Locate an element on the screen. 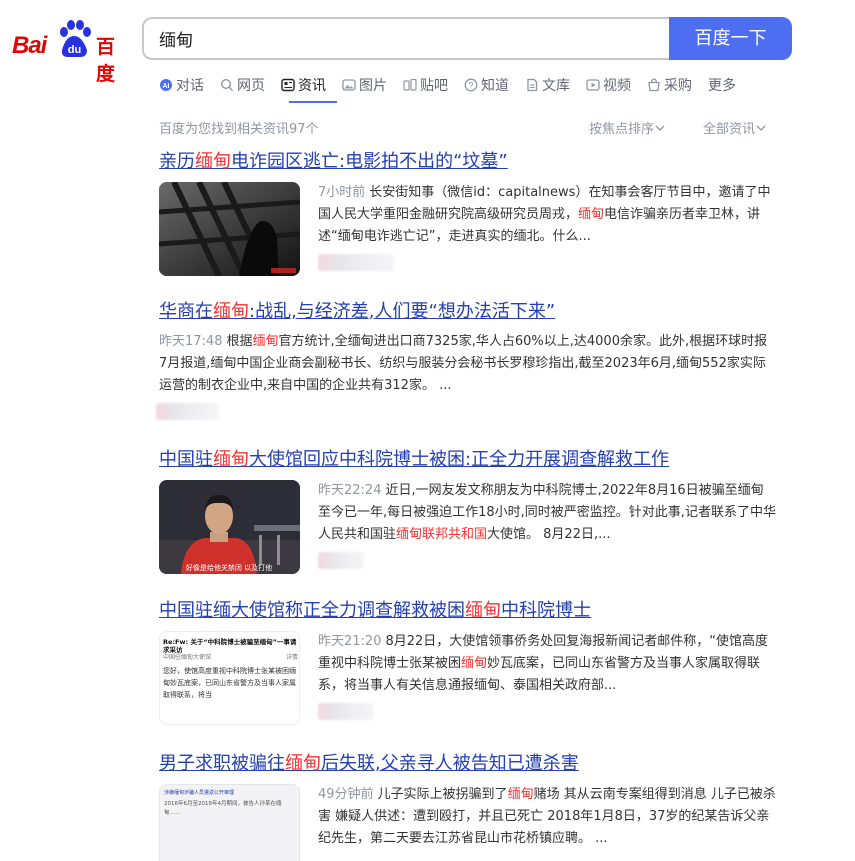 Image resolution: width=855 pixels, height=861 pixels. tieba-icon is located at coordinates (410, 85).